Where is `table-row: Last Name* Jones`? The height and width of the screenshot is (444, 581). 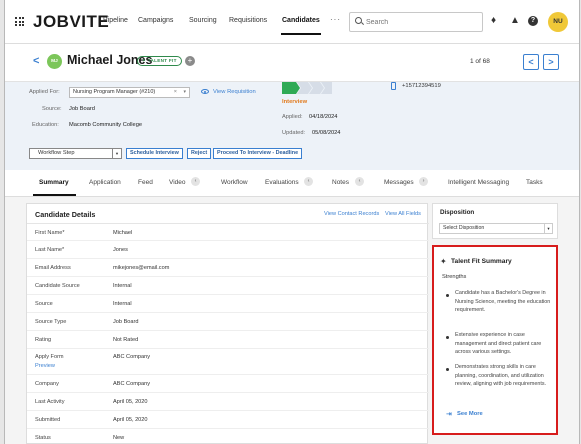 table-row: Last Name* Jones is located at coordinates (228, 250).